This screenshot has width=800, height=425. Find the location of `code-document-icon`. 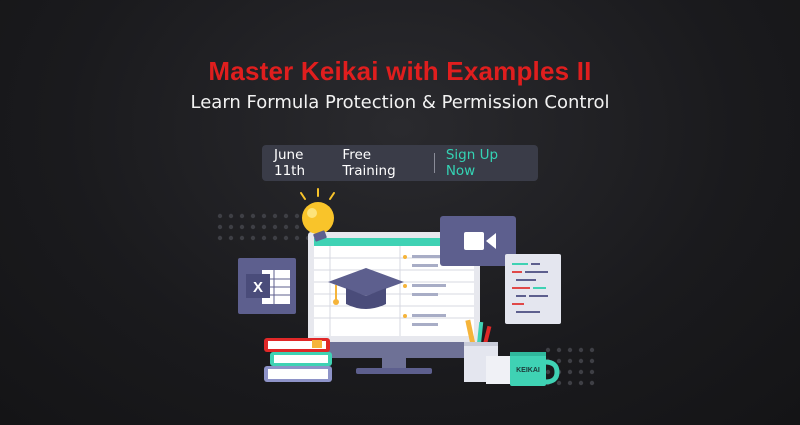

code-document-icon is located at coordinates (533, 289).